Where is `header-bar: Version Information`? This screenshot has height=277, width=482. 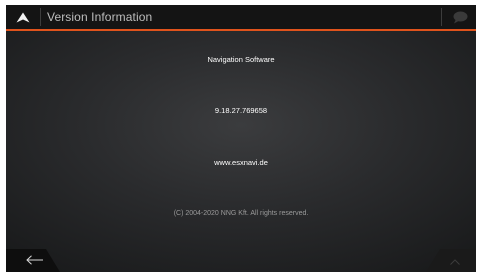
header-bar: Version Information is located at coordinates (241, 17).